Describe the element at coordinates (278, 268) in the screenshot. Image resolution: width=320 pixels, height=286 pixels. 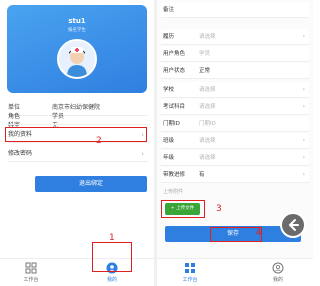
I see `user-icon` at that location.